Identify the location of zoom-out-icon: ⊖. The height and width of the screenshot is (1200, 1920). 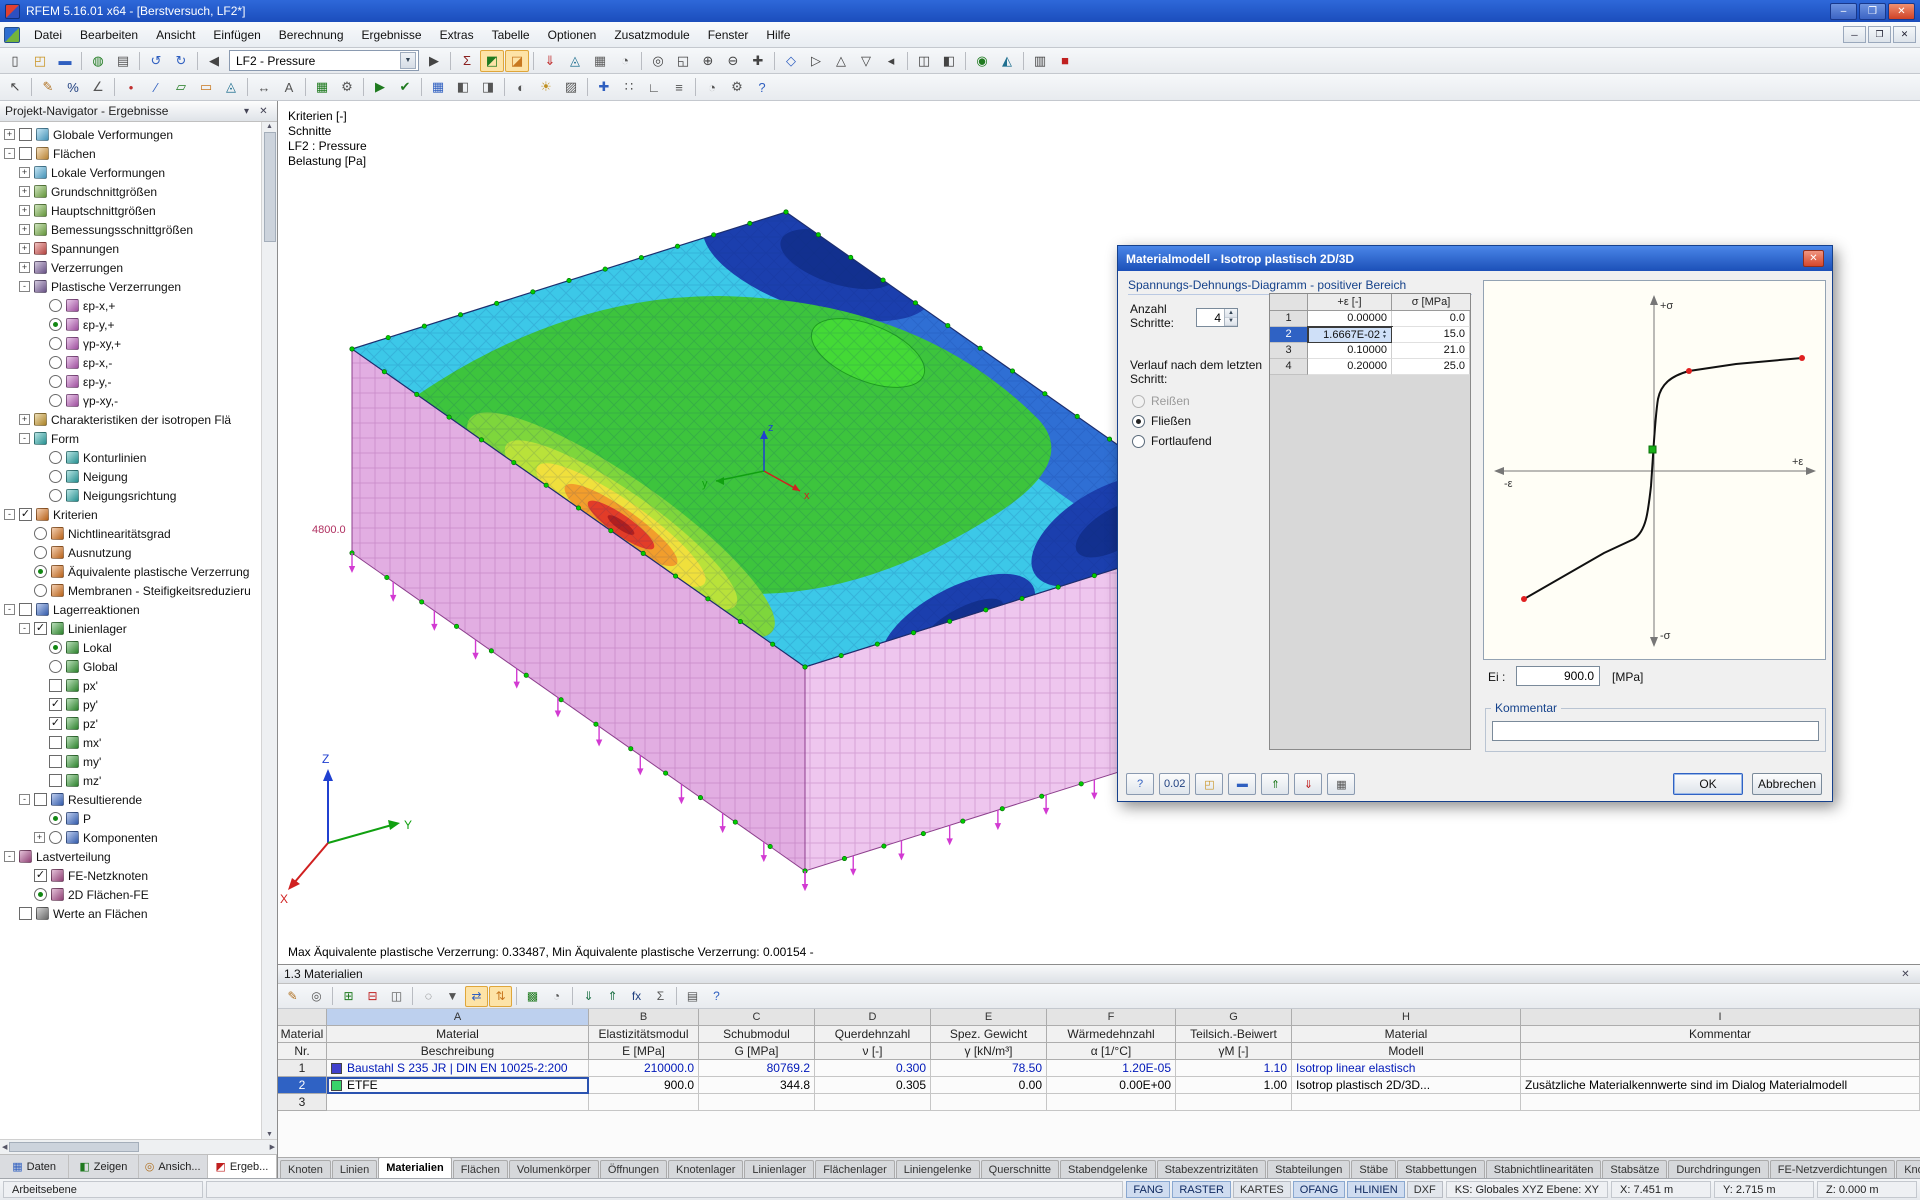
(733, 61).